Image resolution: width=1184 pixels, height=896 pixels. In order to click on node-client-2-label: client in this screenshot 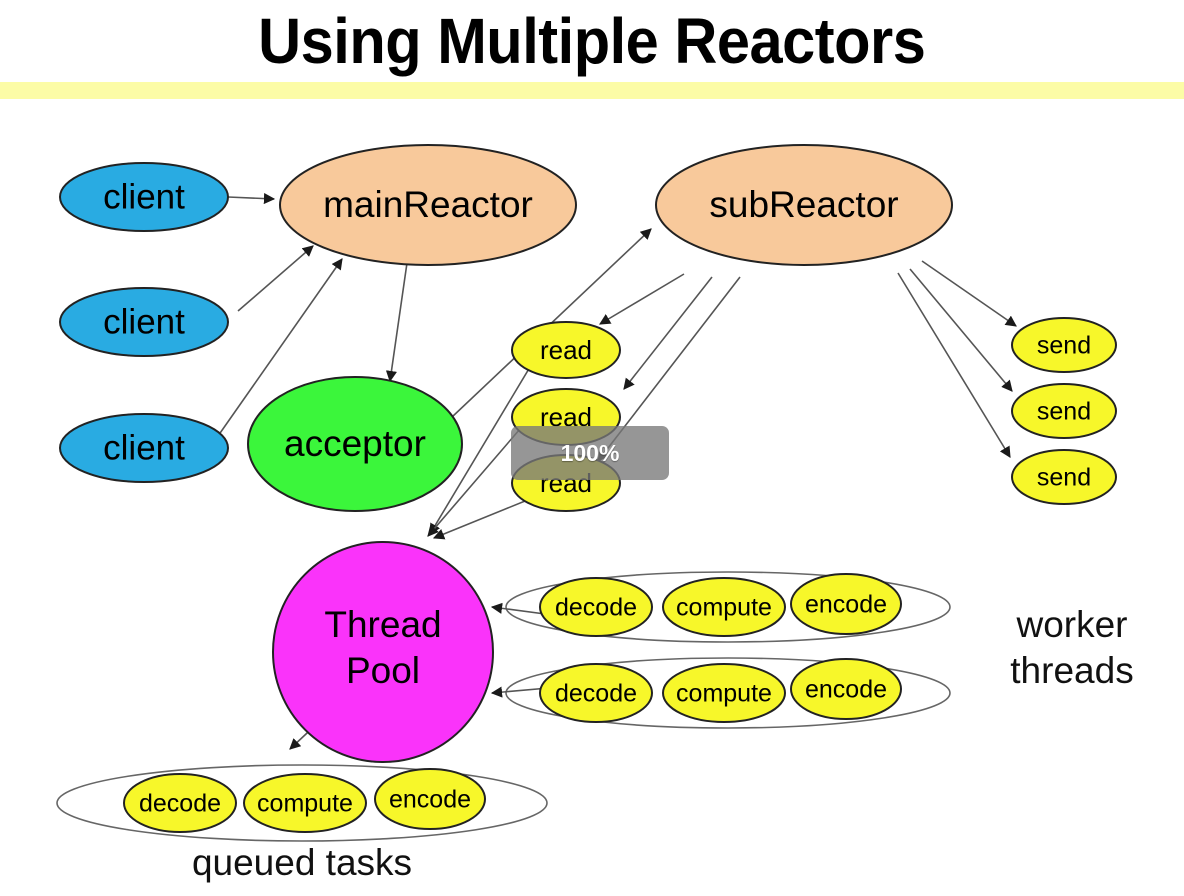, I will do `click(144, 321)`.